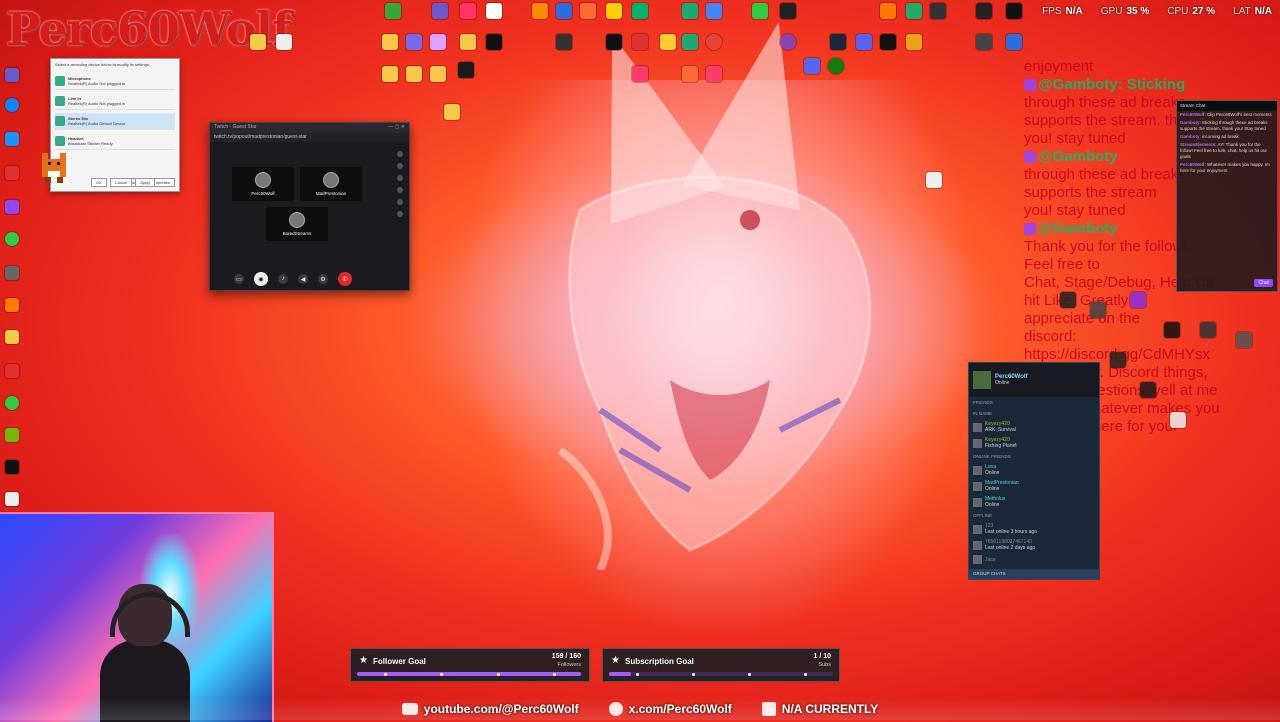  What do you see at coordinates (1034, 529) in the screenshot?
I see `friend-item: 123 Last online 3 hours ago` at bounding box center [1034, 529].